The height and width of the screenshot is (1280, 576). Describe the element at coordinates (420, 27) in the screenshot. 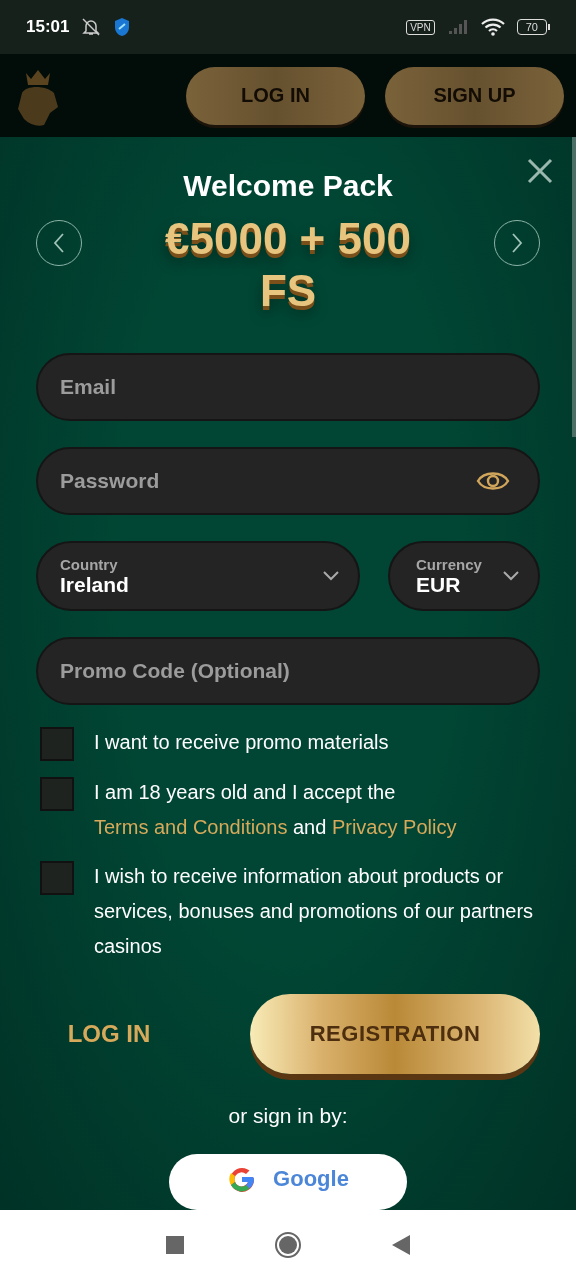

I see `vpn-indicator: VPN` at that location.